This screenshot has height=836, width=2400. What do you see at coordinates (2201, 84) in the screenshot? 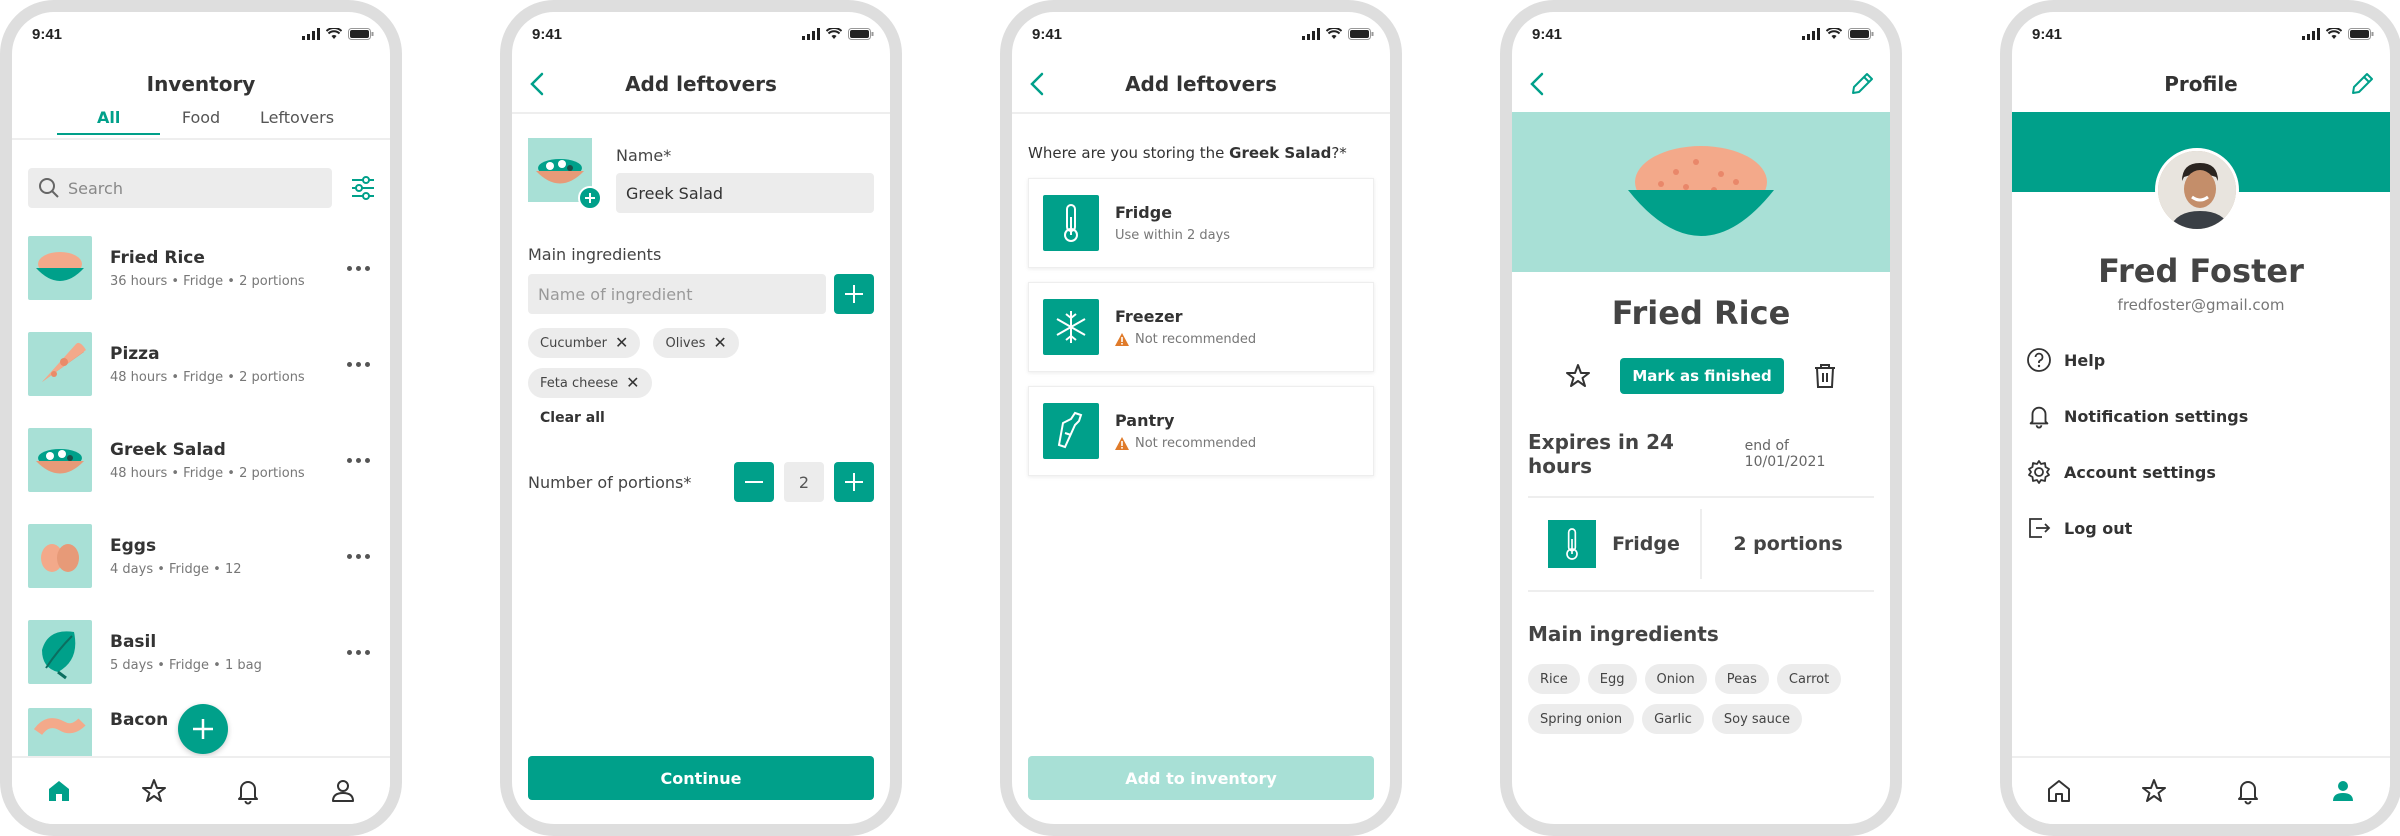
I see `page-title: Profile` at bounding box center [2201, 84].